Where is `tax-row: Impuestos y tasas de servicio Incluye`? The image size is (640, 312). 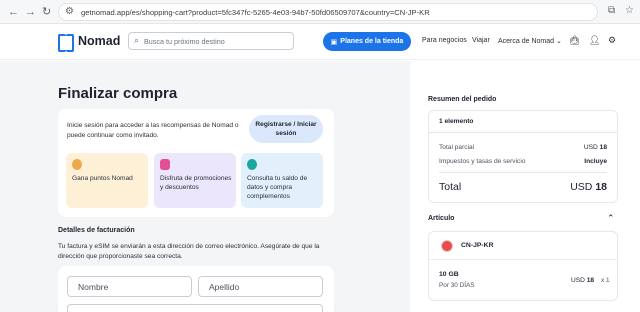
tax-row: Impuestos y tasas de servicio Incluye is located at coordinates (523, 161).